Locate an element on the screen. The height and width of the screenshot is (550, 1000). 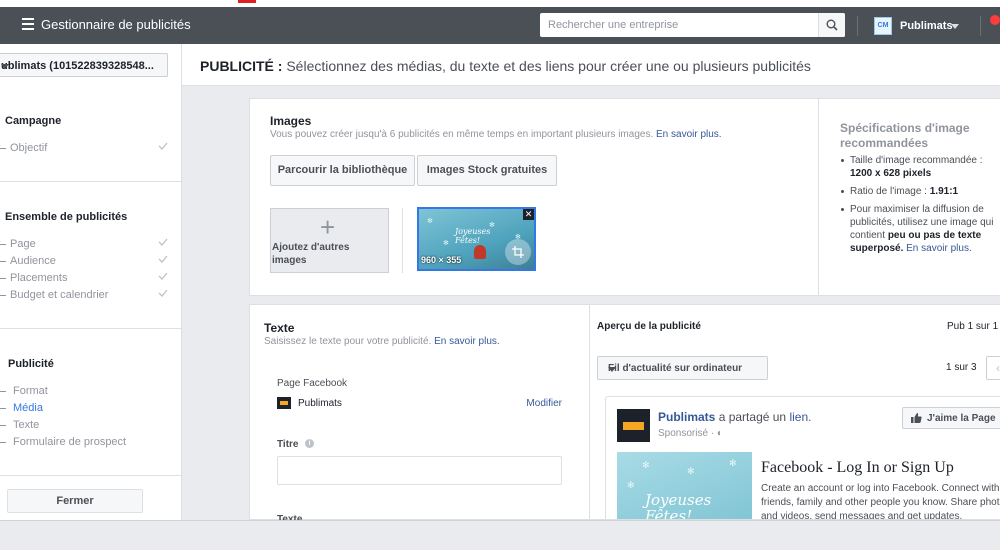
browse-library-button: Parcourir la bibliothèque is located at coordinates (342, 170).